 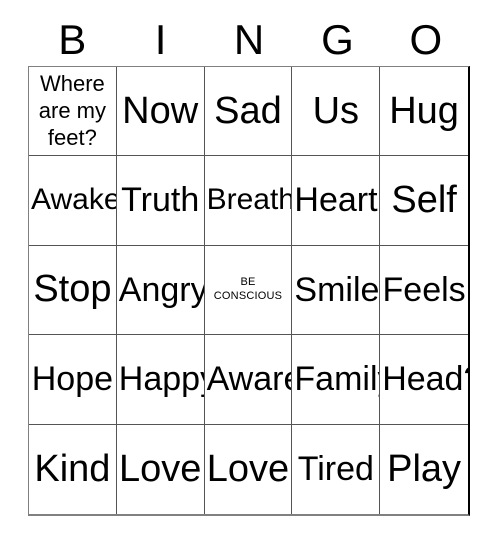 I want to click on bingo-header-row: B I N G O, so click(x=249, y=40).